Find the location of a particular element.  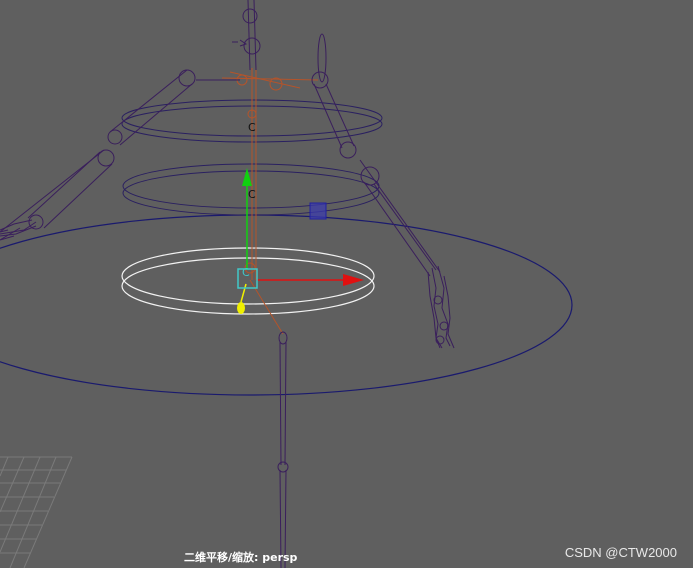

leg-skeleton is located at coordinates (283, 449).